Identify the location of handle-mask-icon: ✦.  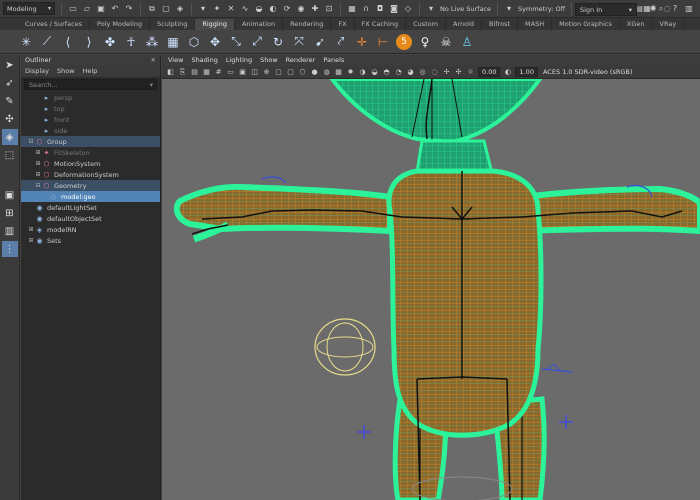
(217, 9).